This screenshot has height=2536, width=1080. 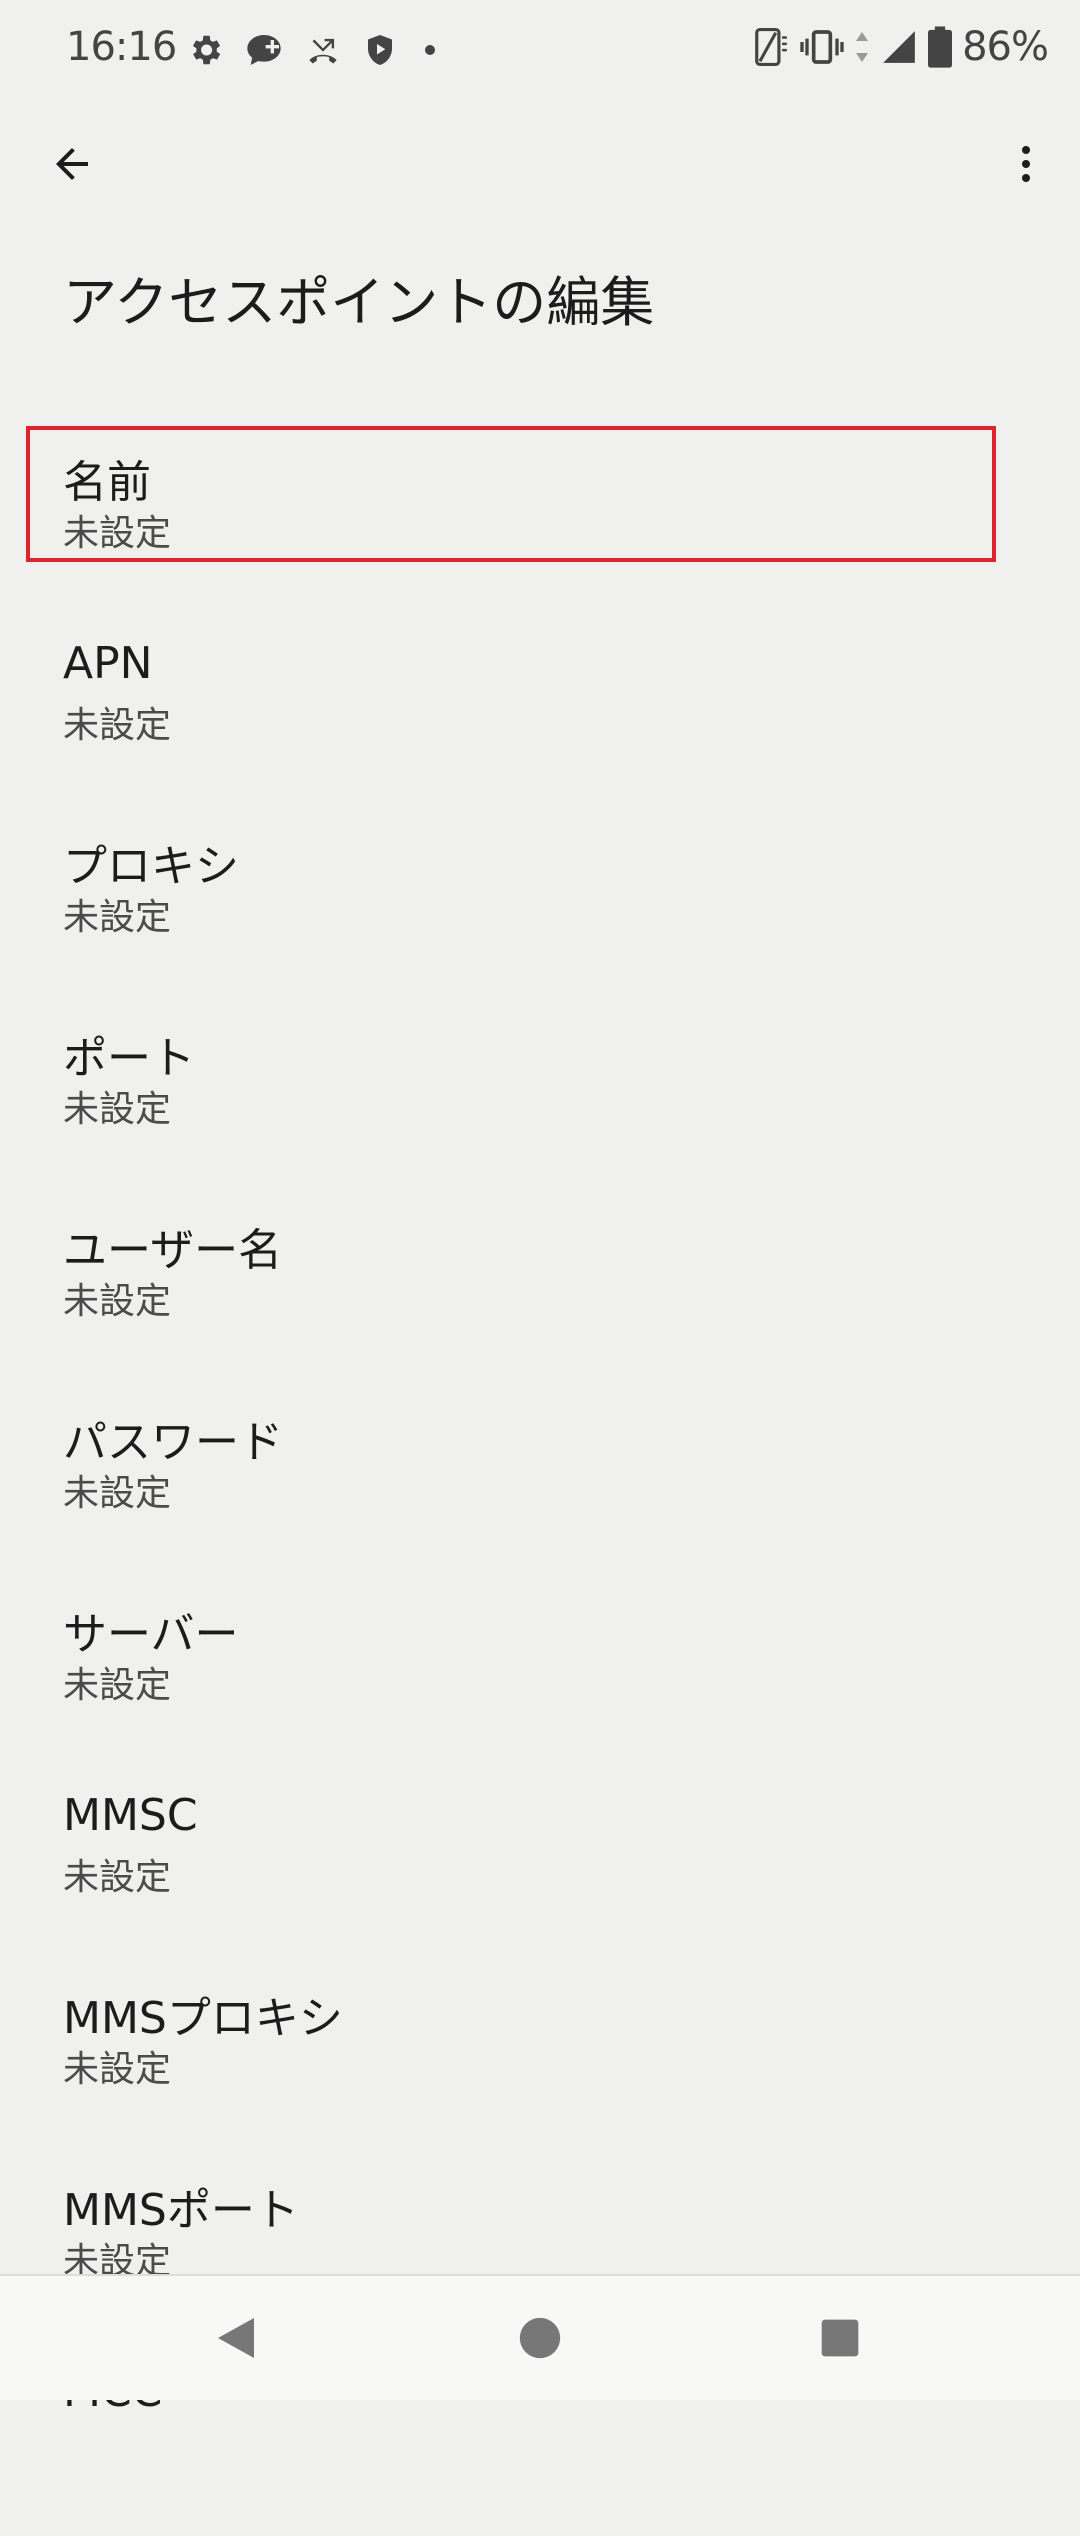 I want to click on battery-icon, so click(x=940, y=47).